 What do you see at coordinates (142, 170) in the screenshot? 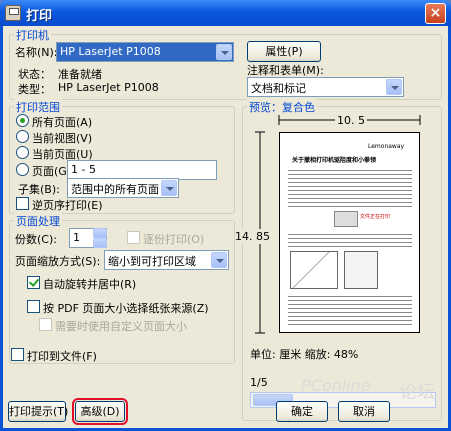
I see `pages-input: 1 - 5` at bounding box center [142, 170].